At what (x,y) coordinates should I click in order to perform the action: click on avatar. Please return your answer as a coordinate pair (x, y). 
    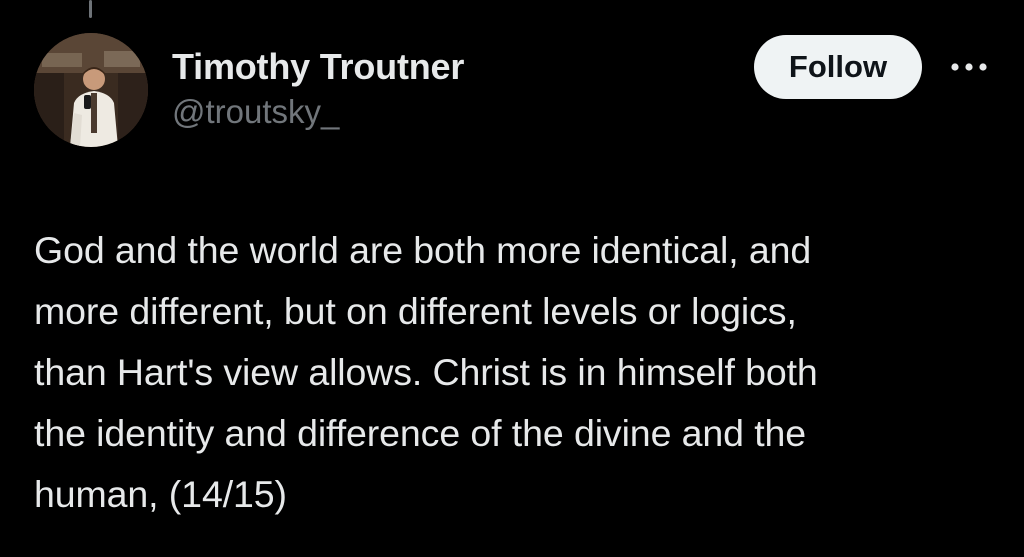
    Looking at the image, I should click on (91, 90).